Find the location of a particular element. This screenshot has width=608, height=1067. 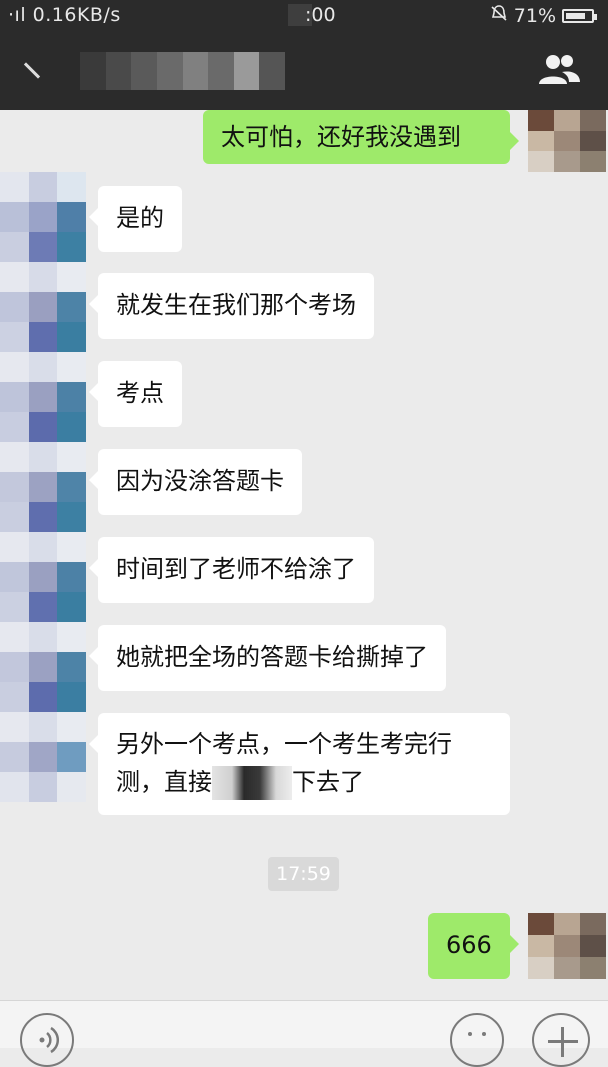

input-bar is located at coordinates (304, 1033).